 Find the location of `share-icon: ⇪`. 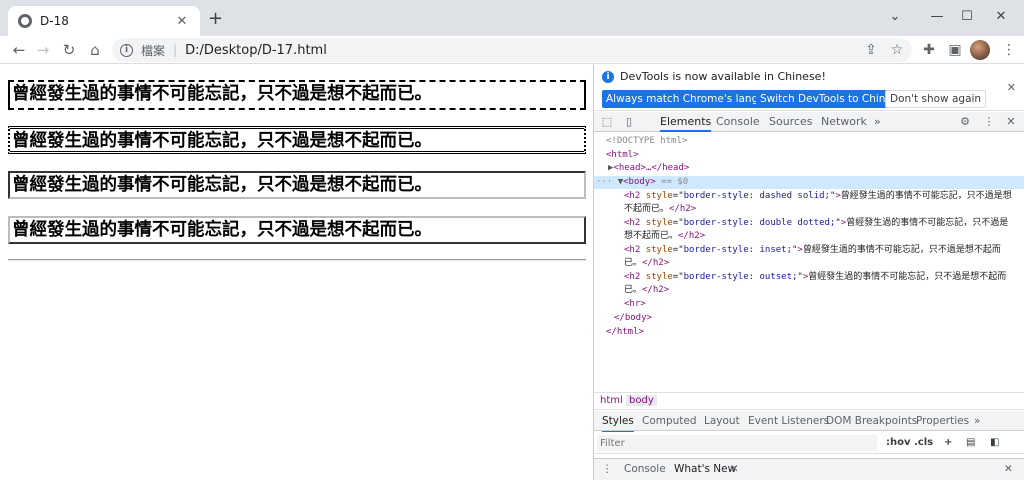

share-icon: ⇪ is located at coordinates (871, 50).